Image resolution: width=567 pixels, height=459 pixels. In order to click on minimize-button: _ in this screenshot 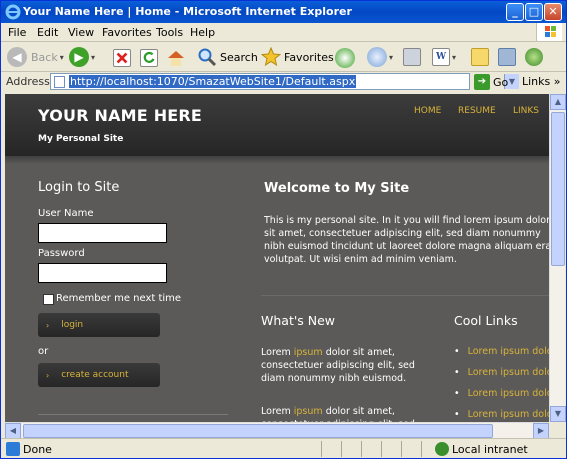, I will do `click(515, 12)`.